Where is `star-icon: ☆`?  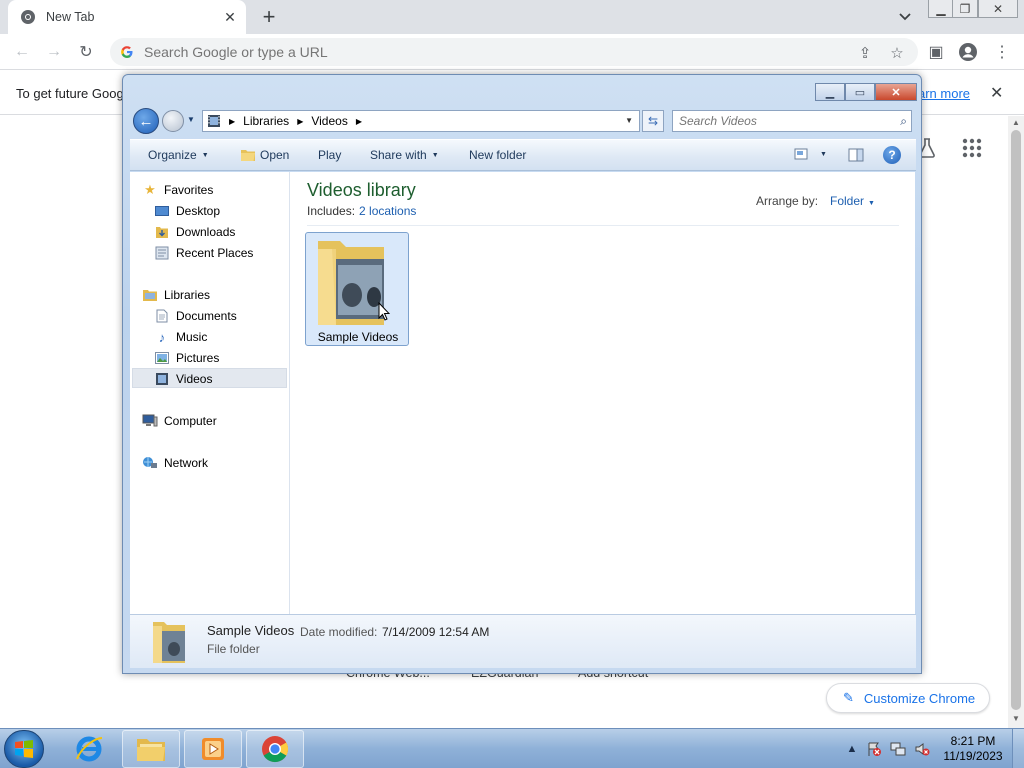 star-icon: ☆ is located at coordinates (897, 53).